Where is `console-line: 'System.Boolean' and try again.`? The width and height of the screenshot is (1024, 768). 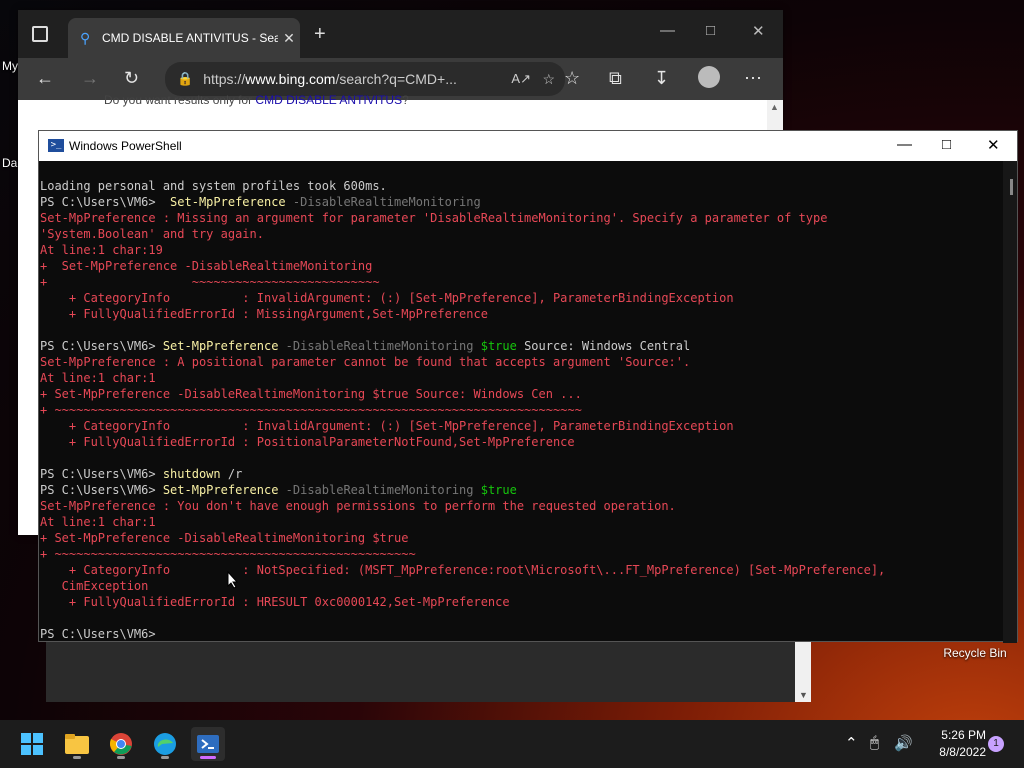
console-line: 'System.Boolean' and try again. is located at coordinates (522, 234).